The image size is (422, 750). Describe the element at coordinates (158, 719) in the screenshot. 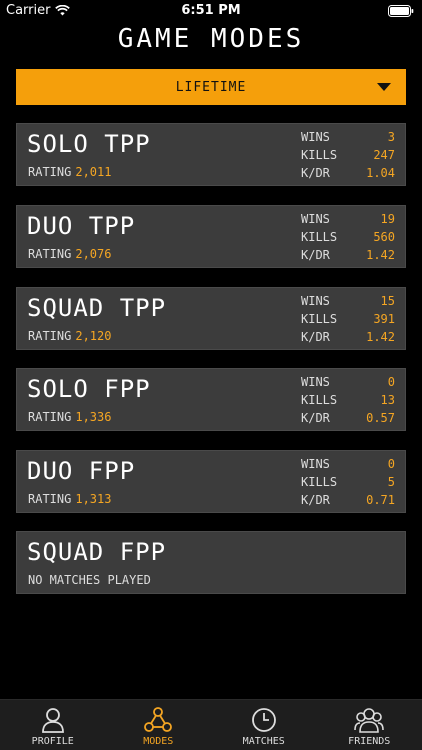

I see `nodes-icon` at that location.